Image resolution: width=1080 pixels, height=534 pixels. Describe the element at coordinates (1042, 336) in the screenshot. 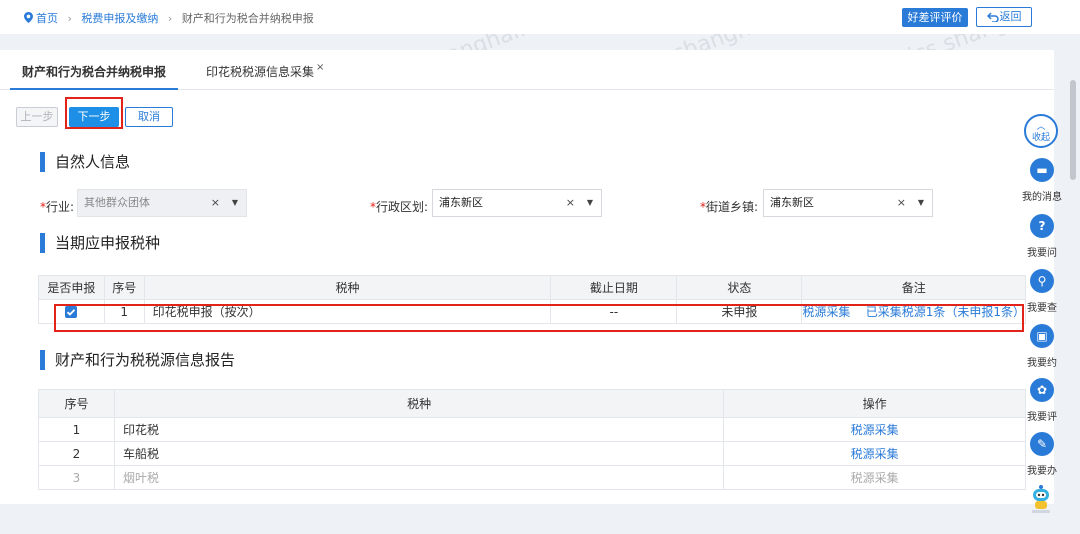

I see `calendar-icon: ▣` at that location.